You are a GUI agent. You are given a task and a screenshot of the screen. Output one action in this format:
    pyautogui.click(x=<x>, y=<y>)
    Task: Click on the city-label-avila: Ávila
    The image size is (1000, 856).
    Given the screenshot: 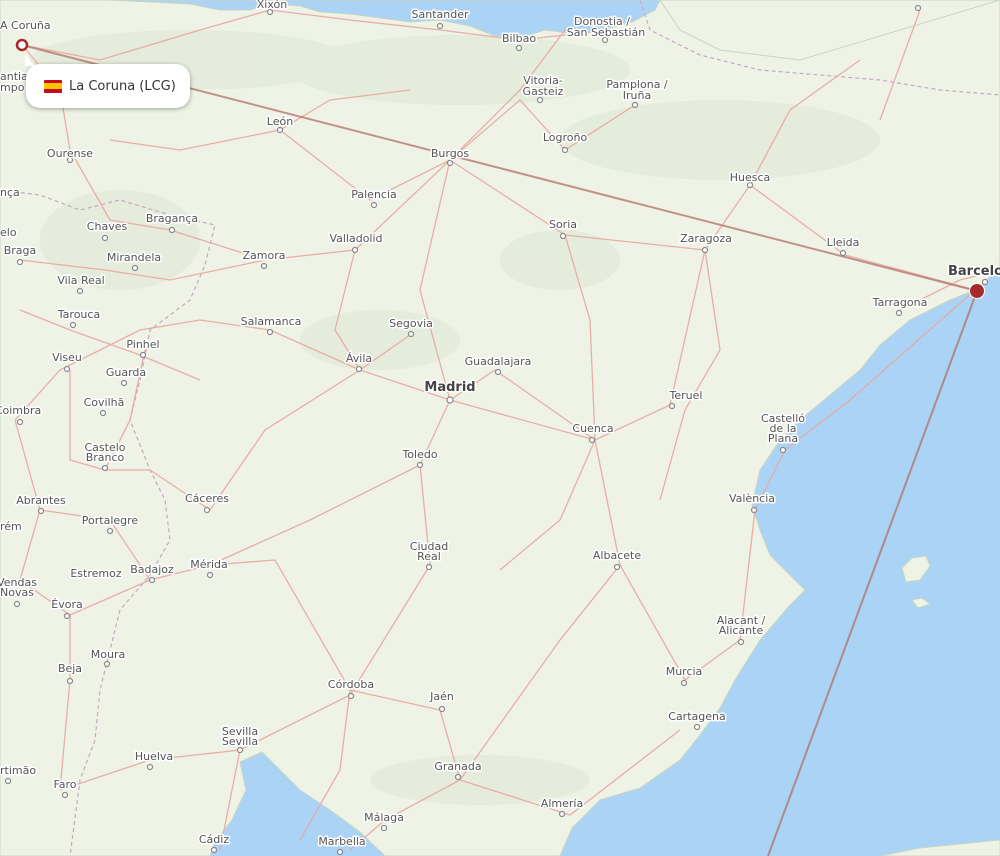 What is the action you would take?
    pyautogui.click(x=359, y=358)
    